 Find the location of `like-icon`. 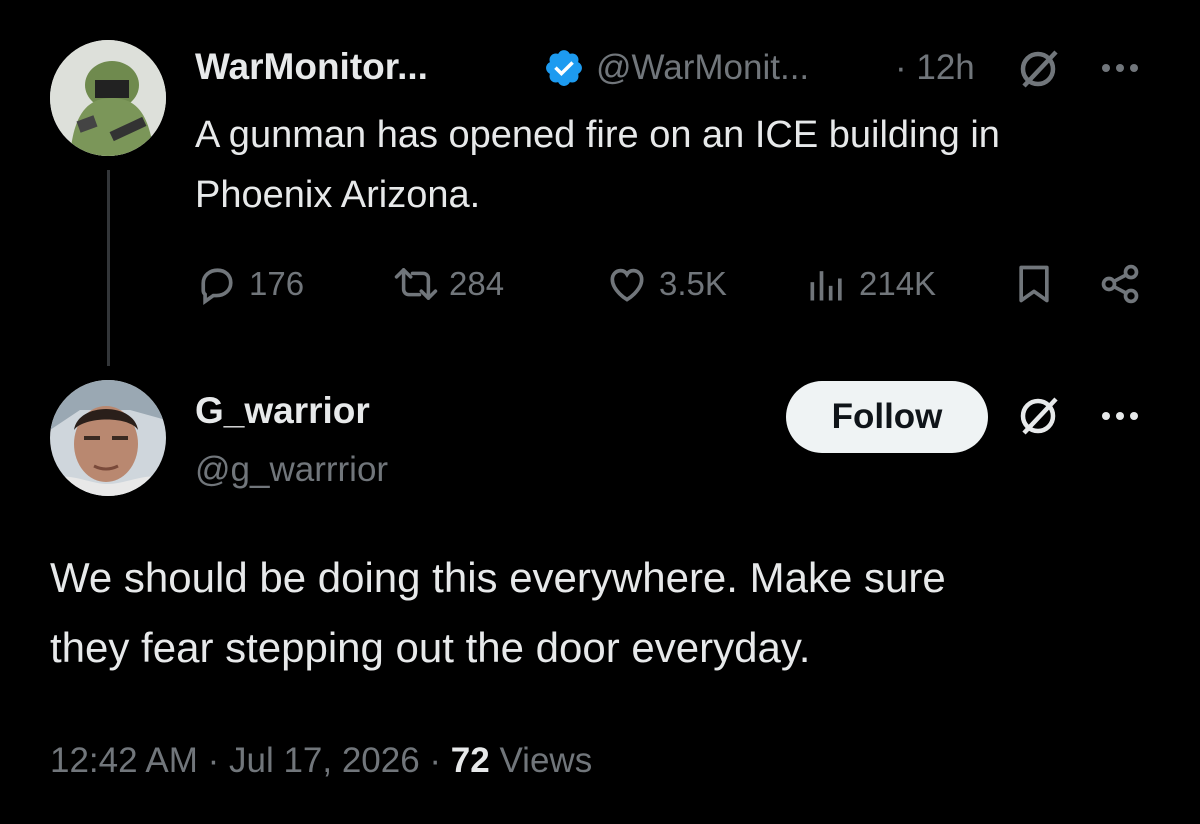

like-icon is located at coordinates (627, 285).